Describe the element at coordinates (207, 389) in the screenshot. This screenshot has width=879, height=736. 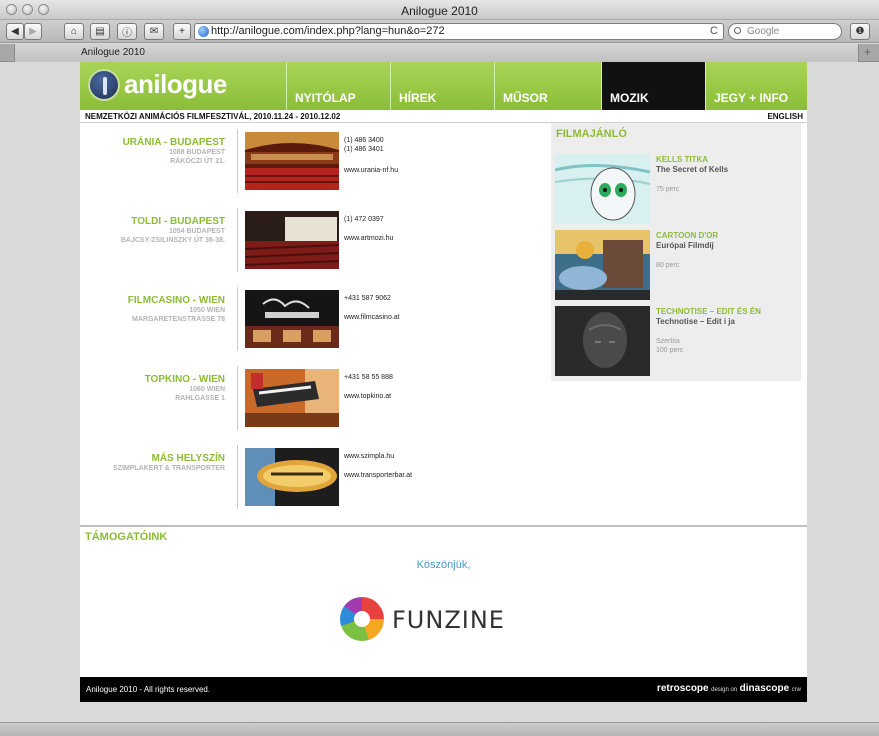
I see `venue-address-city: 1060 WIEN` at that location.